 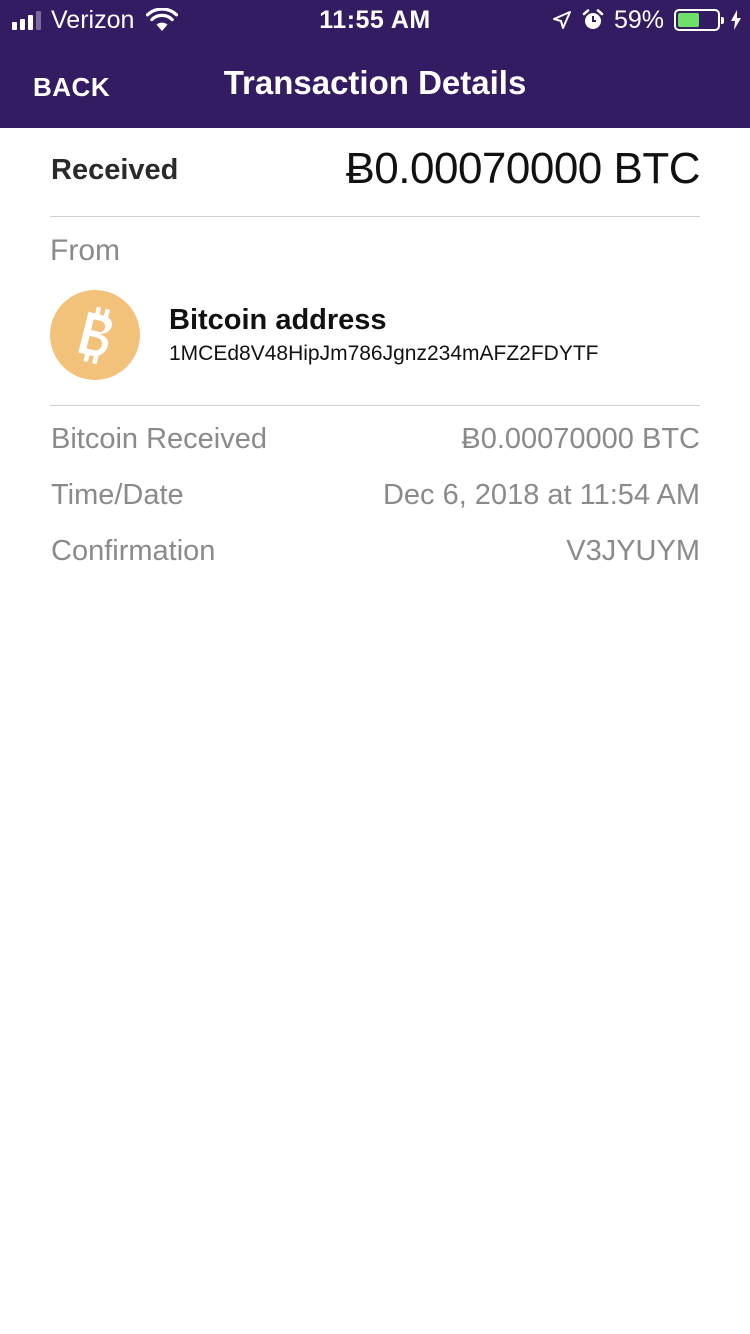 I want to click on bitcoin-icon, so click(x=95, y=335).